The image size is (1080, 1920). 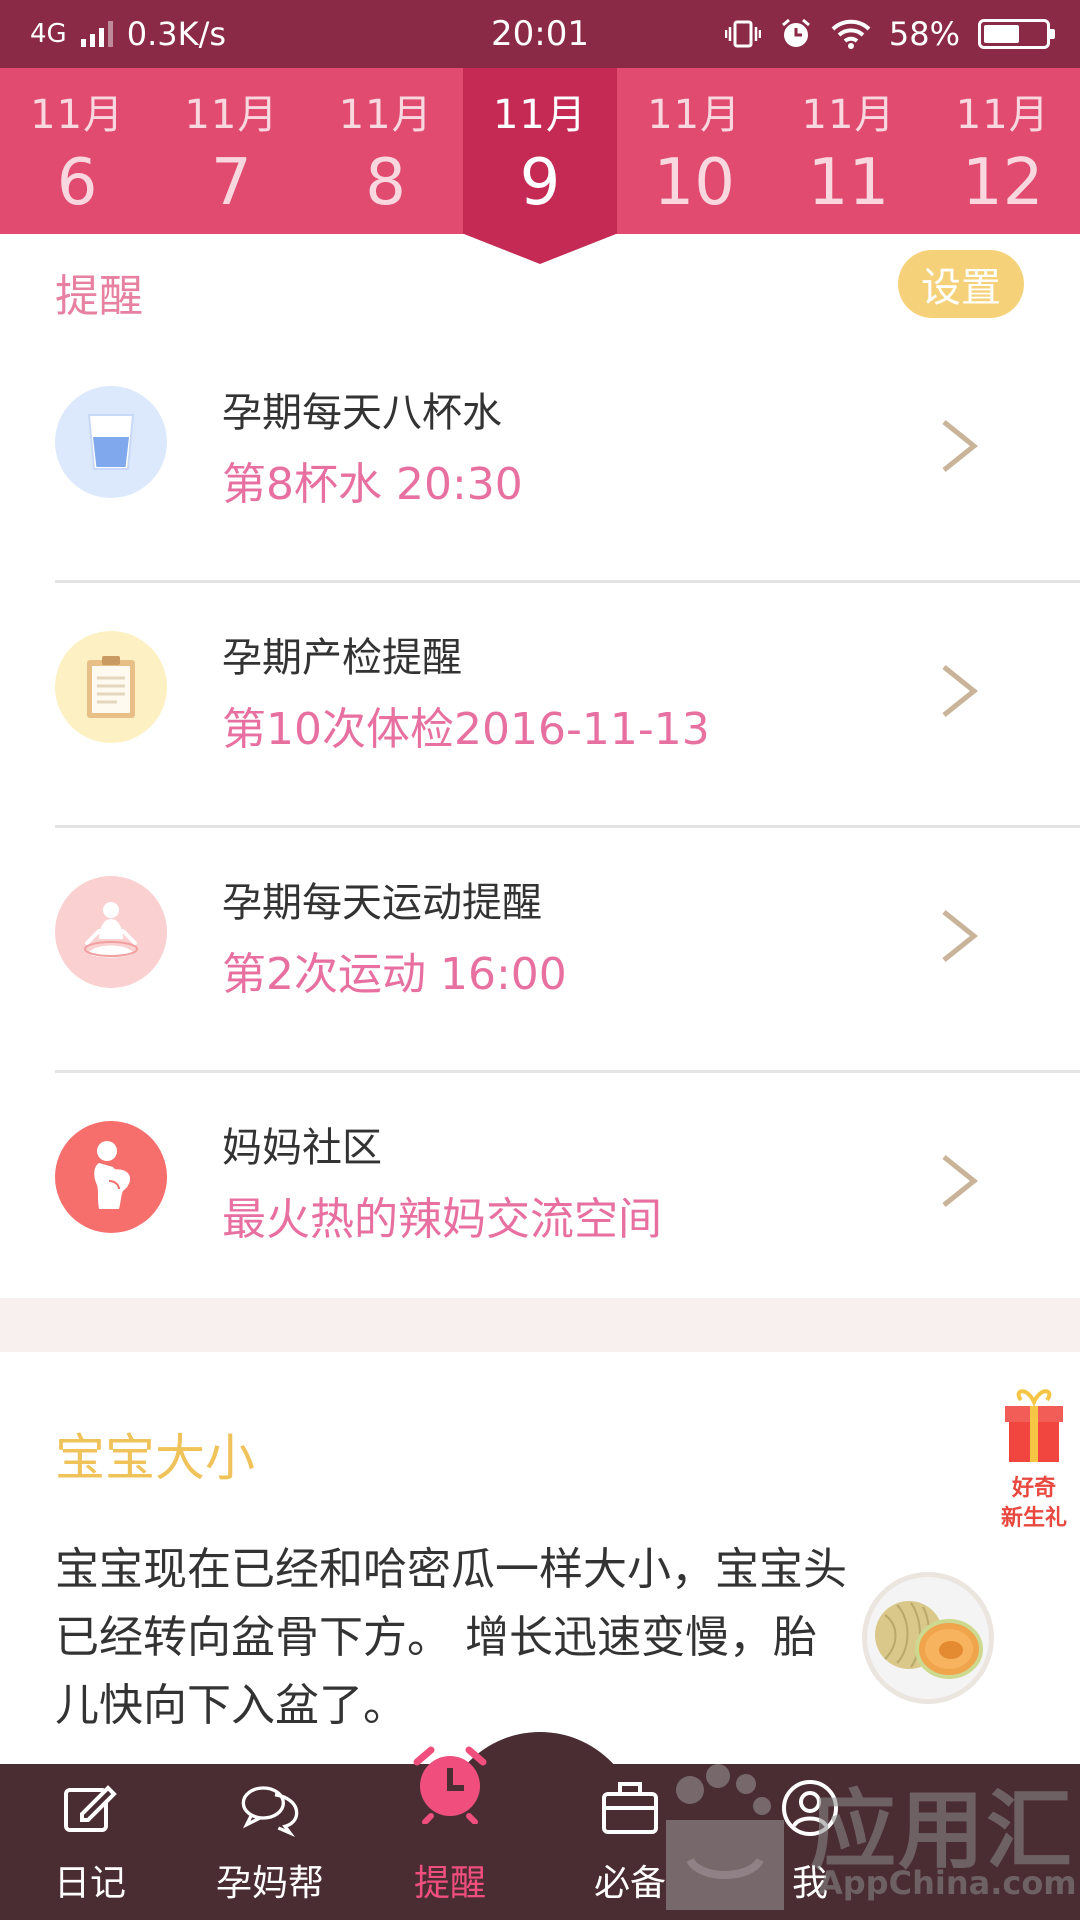 What do you see at coordinates (302, 1148) in the screenshot?
I see `reminder-title: 妈妈社区` at bounding box center [302, 1148].